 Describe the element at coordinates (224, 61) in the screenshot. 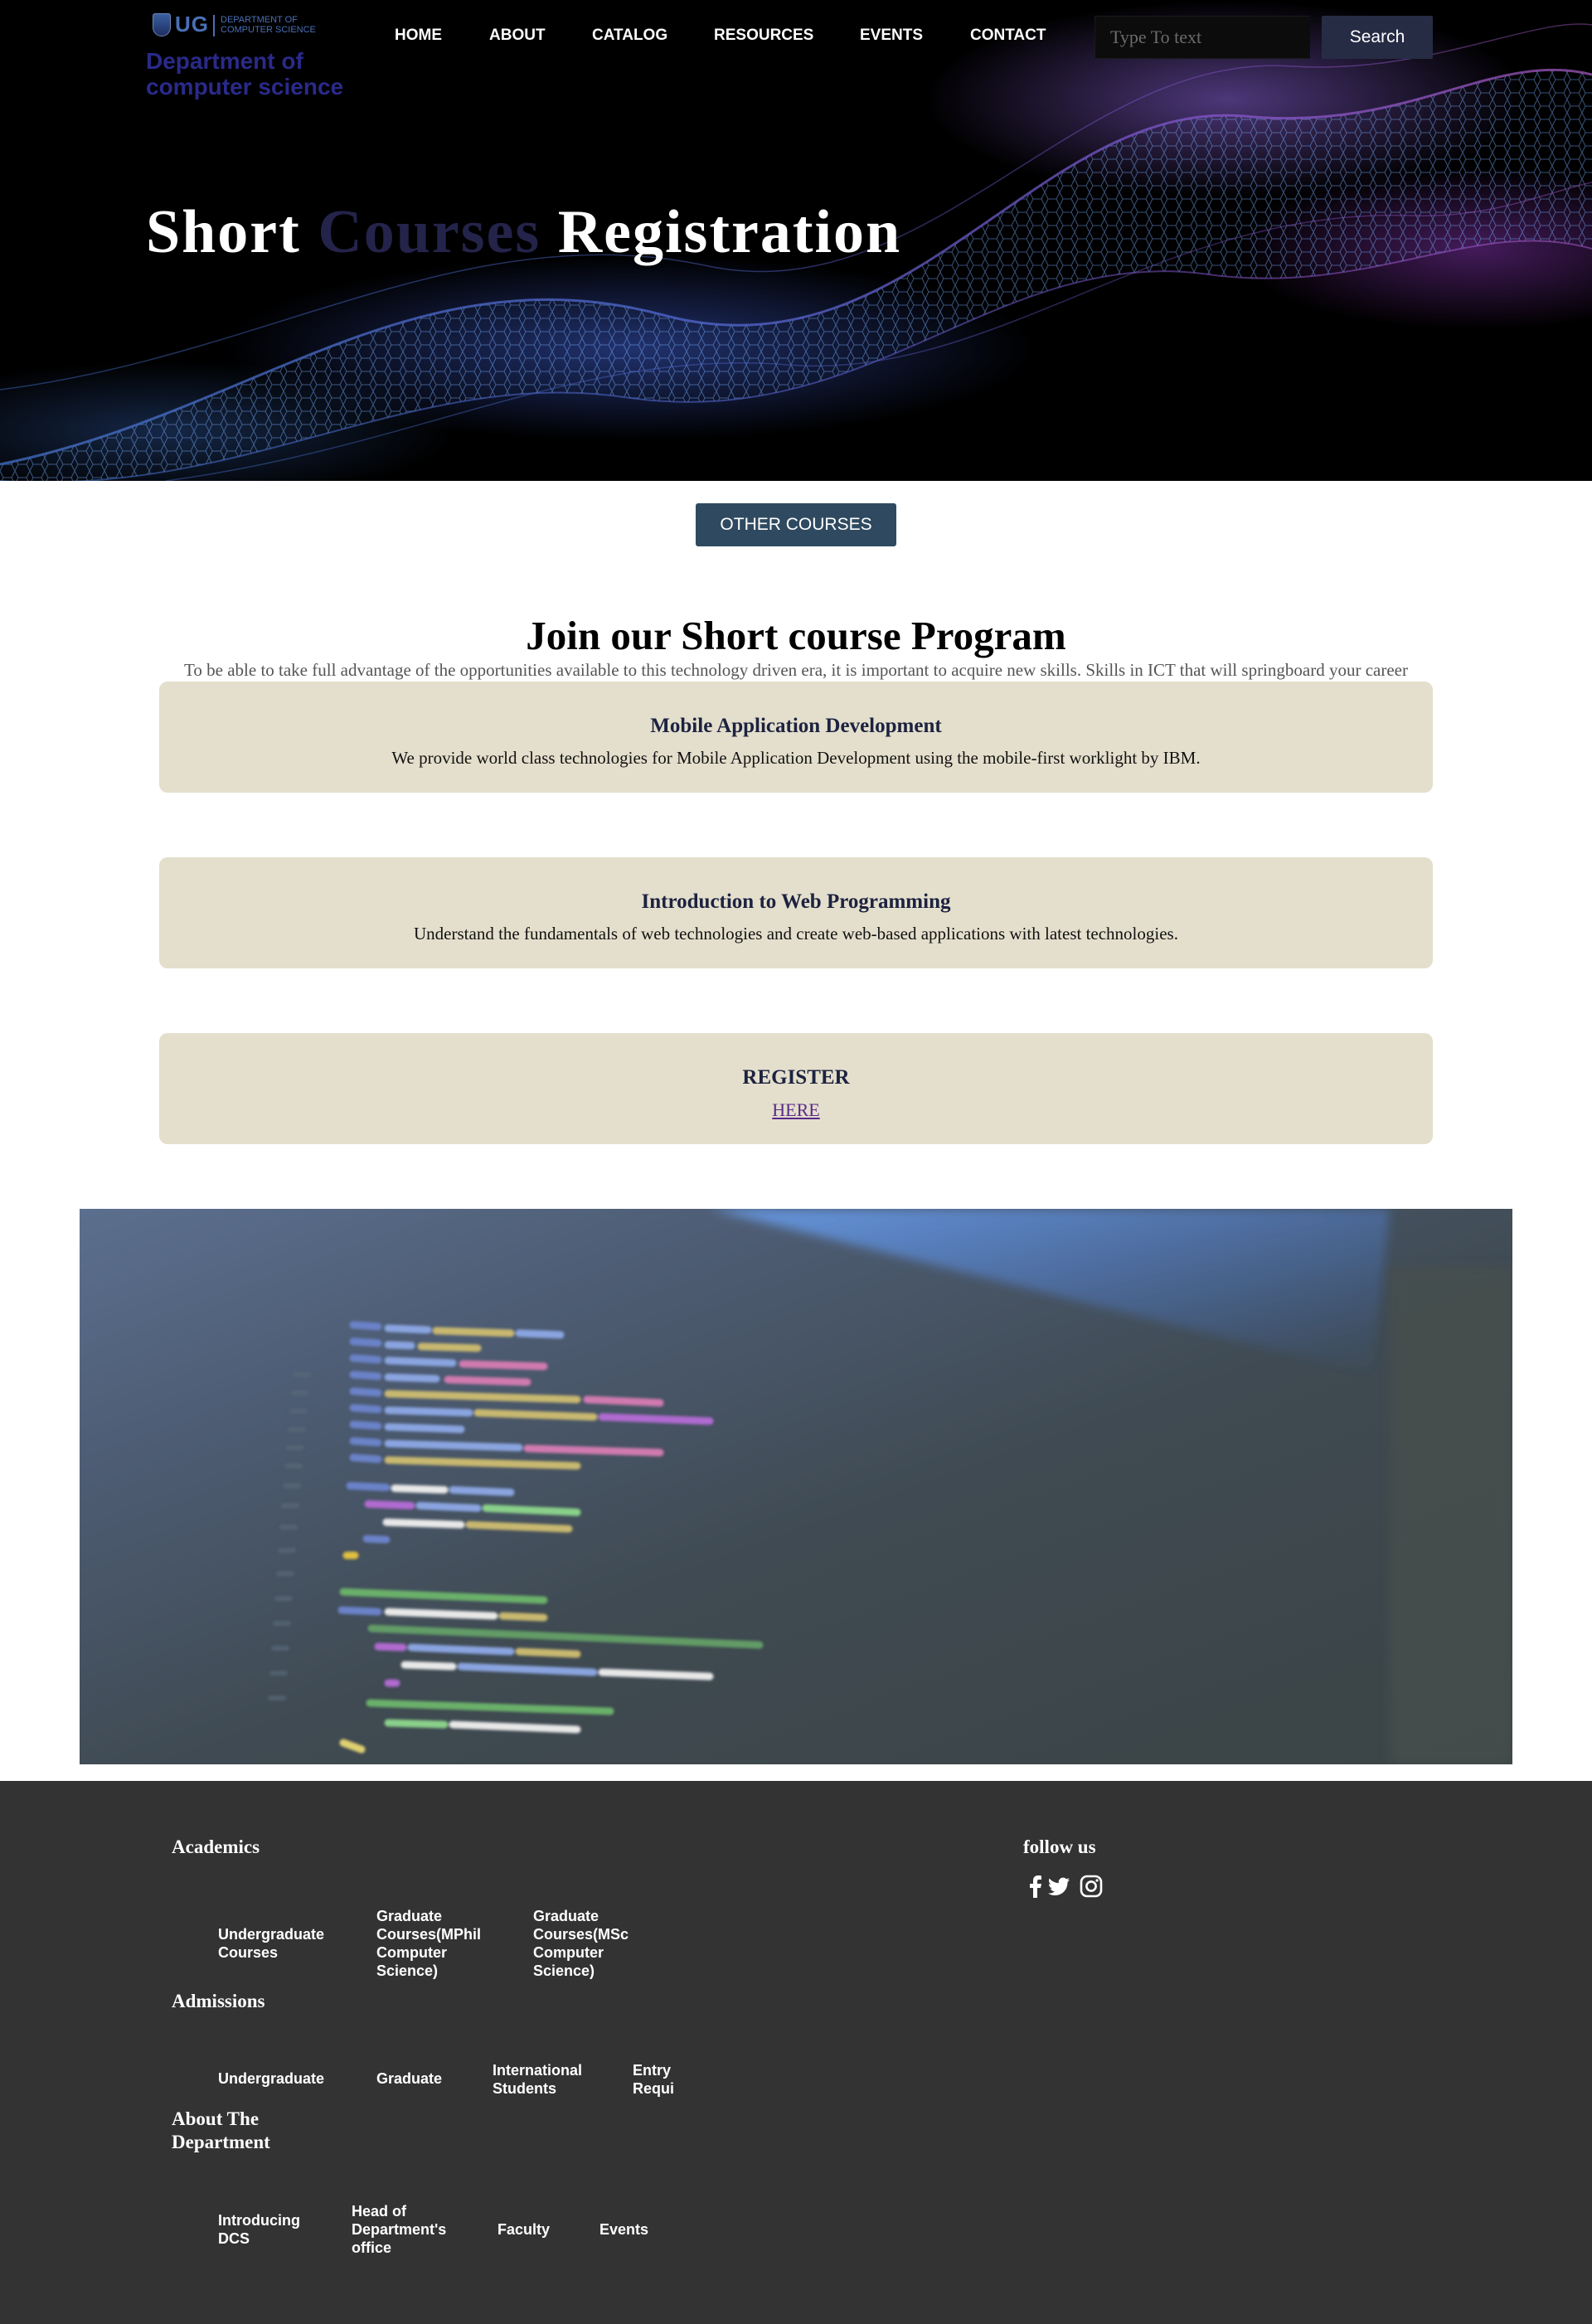

I see `site-name-line1: Department of` at that location.